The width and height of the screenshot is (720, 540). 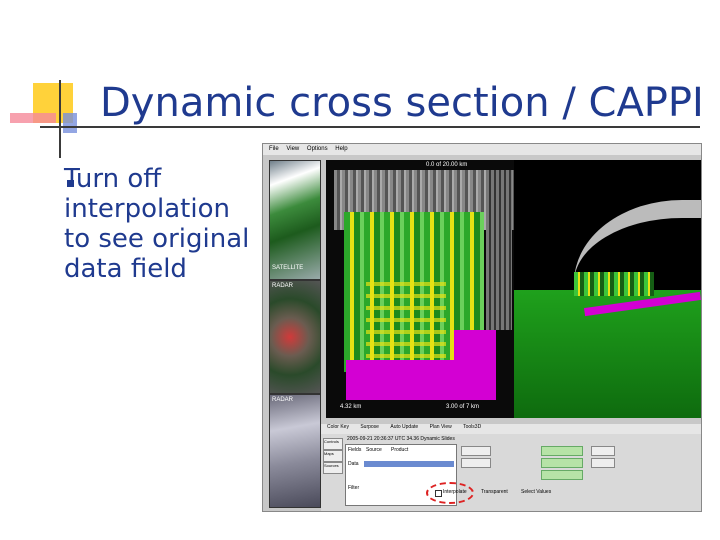 What do you see at coordinates (33, 118) in the screenshot?
I see `red-square-decoration` at bounding box center [33, 118].